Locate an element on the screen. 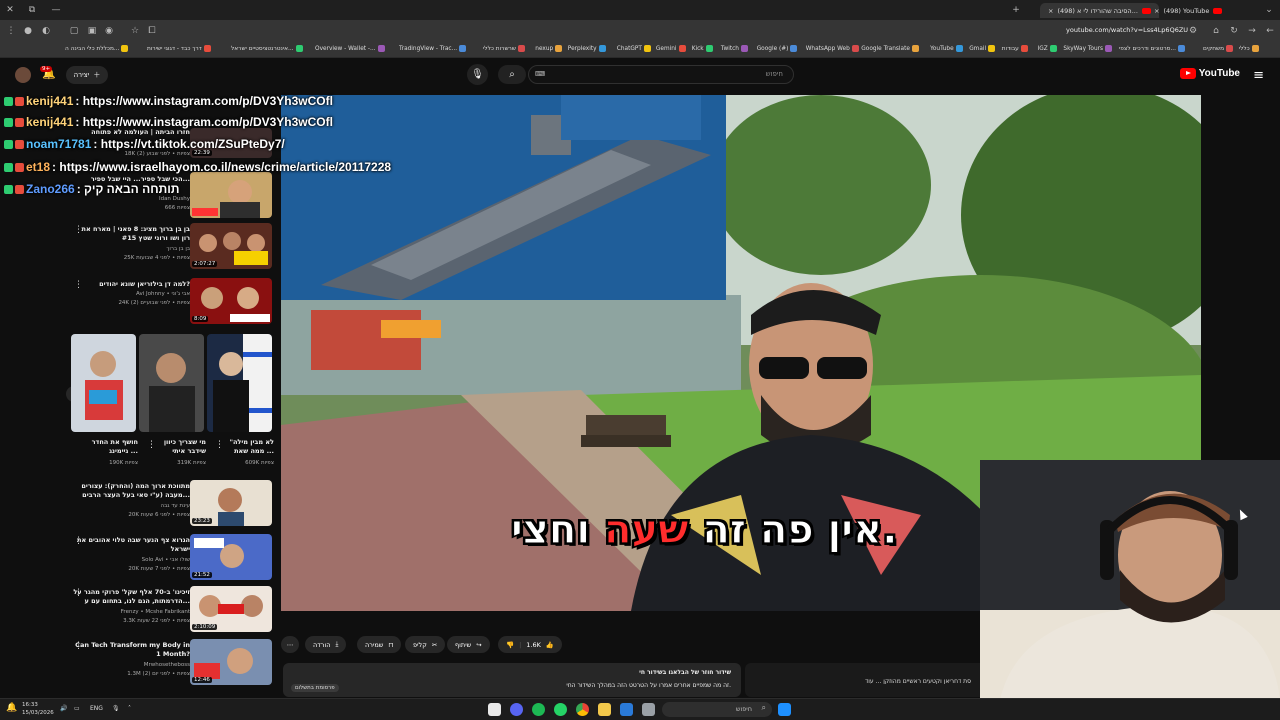 The image size is (1280, 720). video-thumbnail: 23:23 is located at coordinates (231, 503).